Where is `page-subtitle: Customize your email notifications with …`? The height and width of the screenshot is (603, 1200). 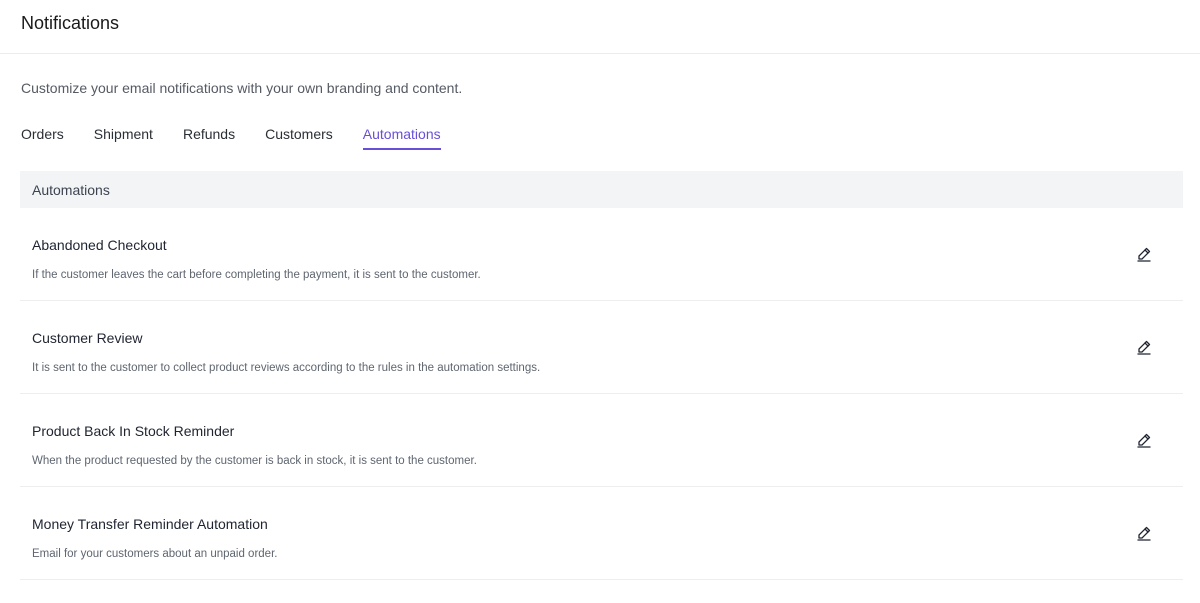
page-subtitle: Customize your email notifications with … is located at coordinates (242, 88).